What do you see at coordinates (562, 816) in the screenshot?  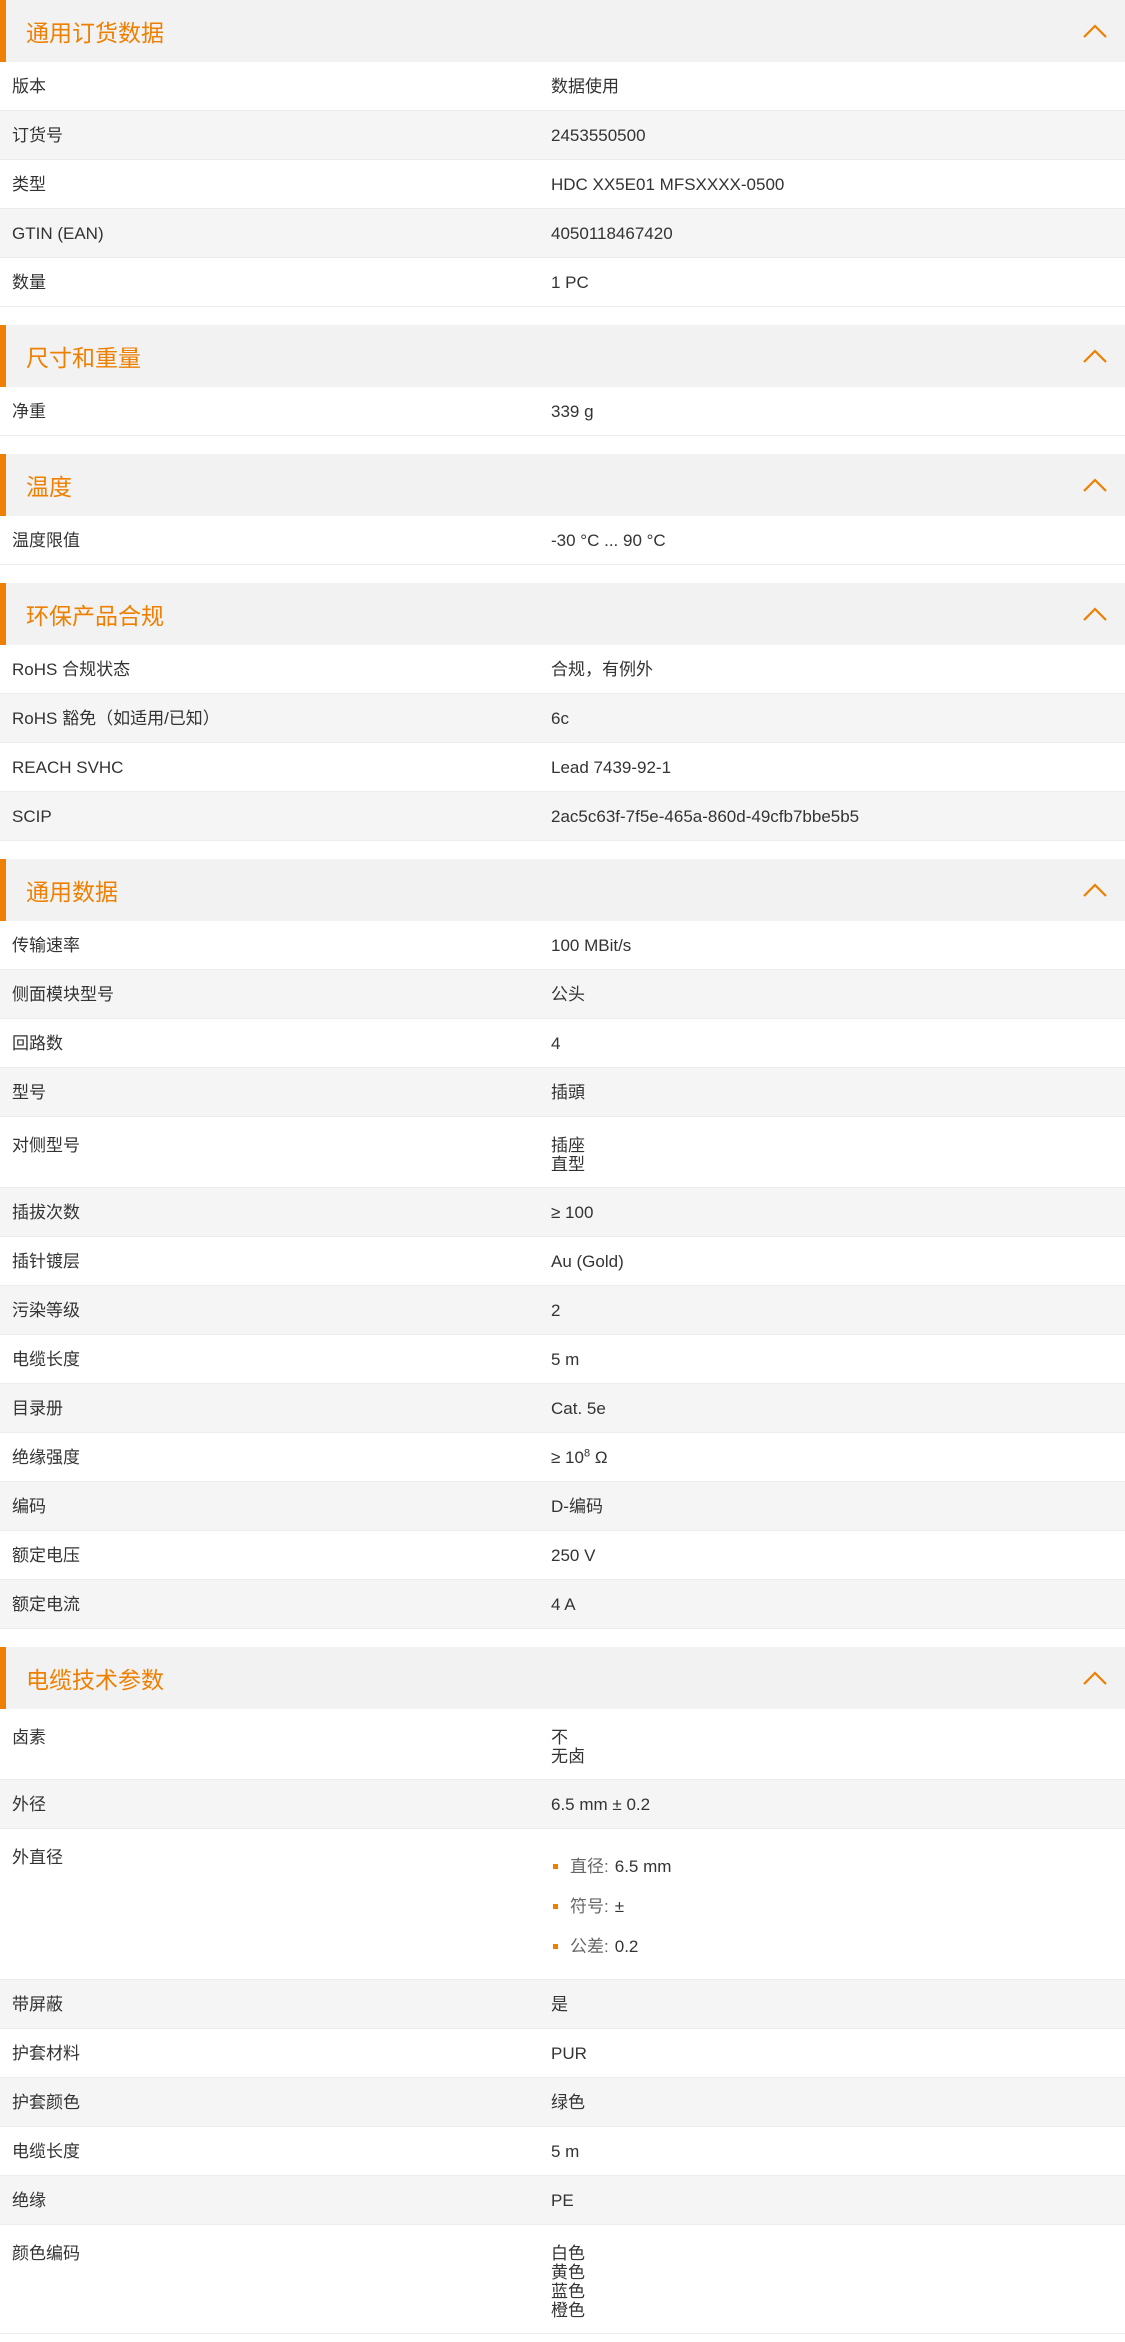 I see `spec-row: SCIP 2ac5c63f-7f5e-465a-860d-49cfb7bbe5b5` at bounding box center [562, 816].